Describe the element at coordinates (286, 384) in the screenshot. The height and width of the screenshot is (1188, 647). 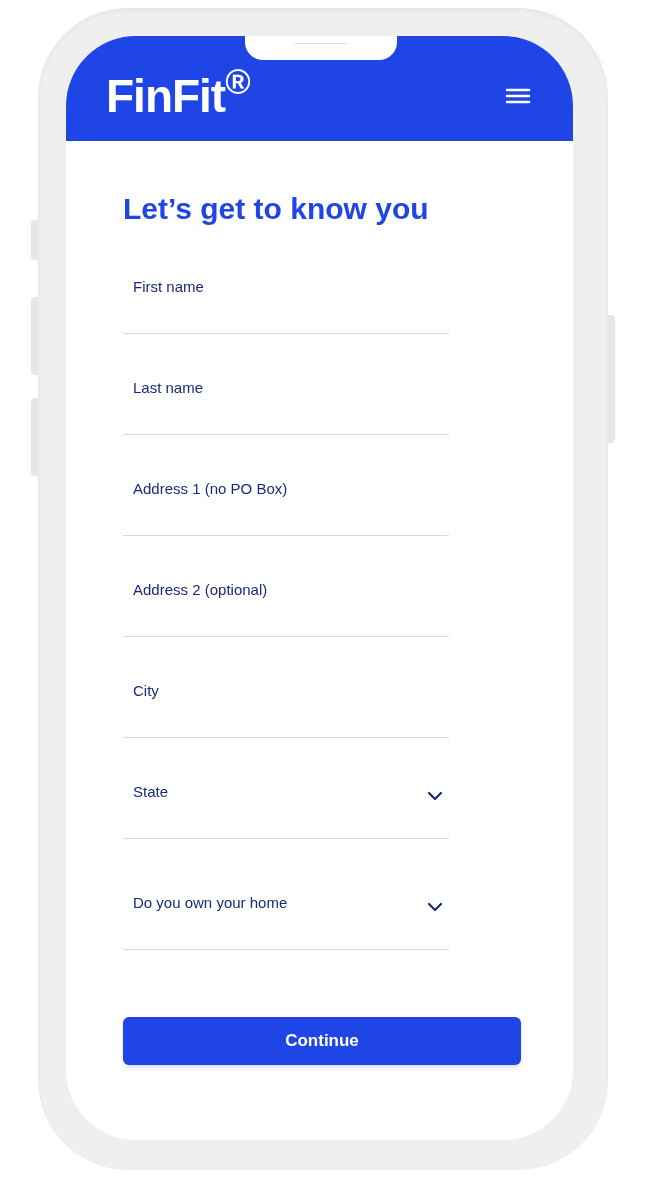
I see `input-field: Last name` at that location.